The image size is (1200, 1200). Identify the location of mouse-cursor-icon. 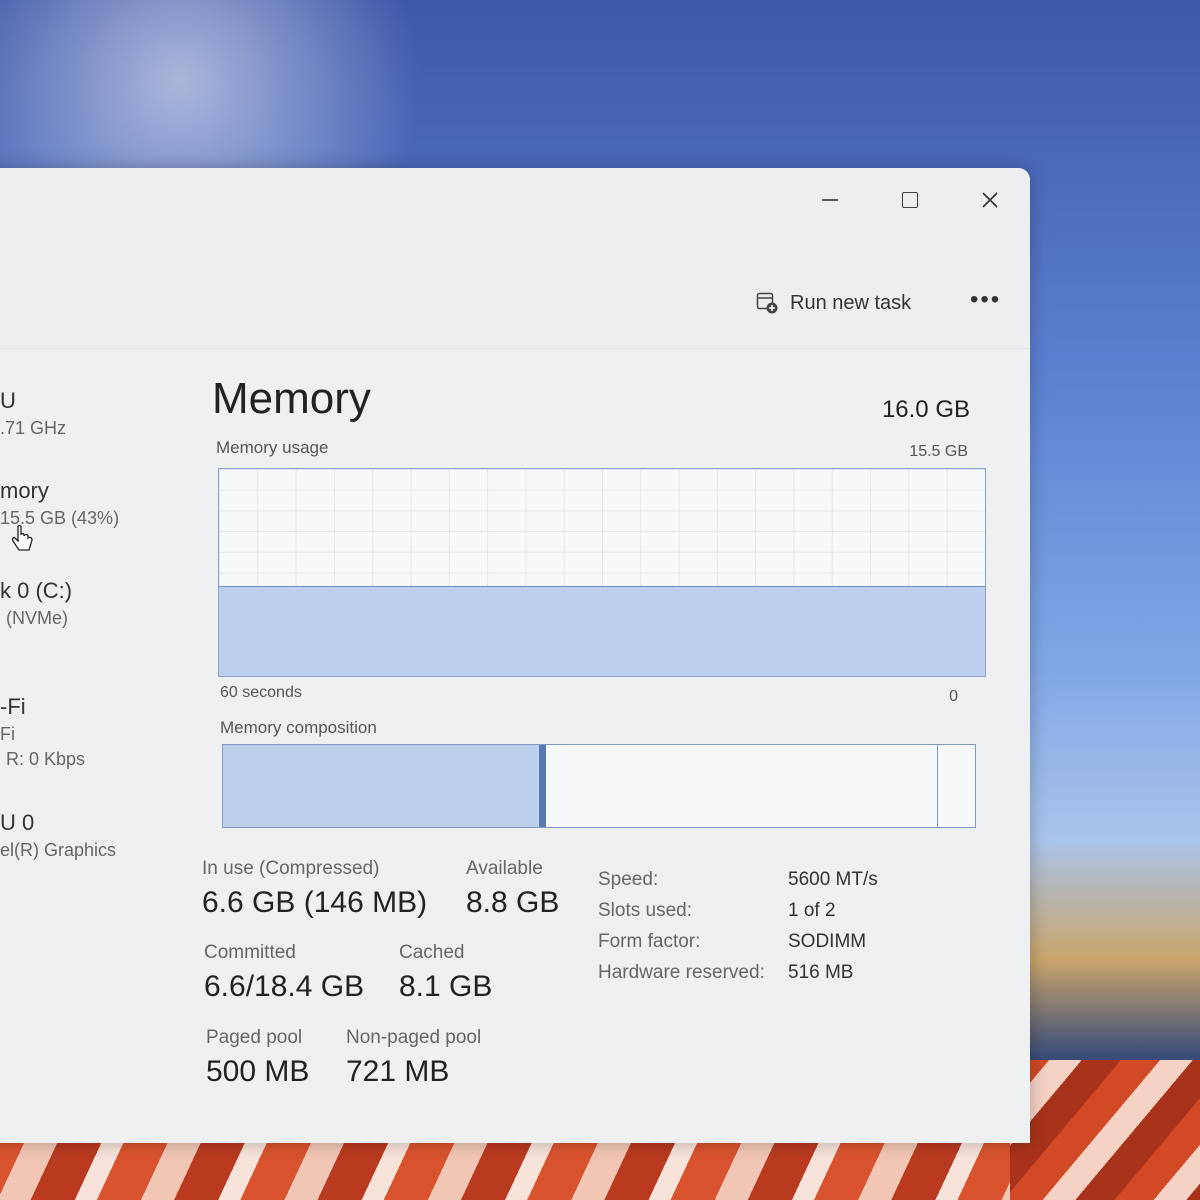
(22, 538).